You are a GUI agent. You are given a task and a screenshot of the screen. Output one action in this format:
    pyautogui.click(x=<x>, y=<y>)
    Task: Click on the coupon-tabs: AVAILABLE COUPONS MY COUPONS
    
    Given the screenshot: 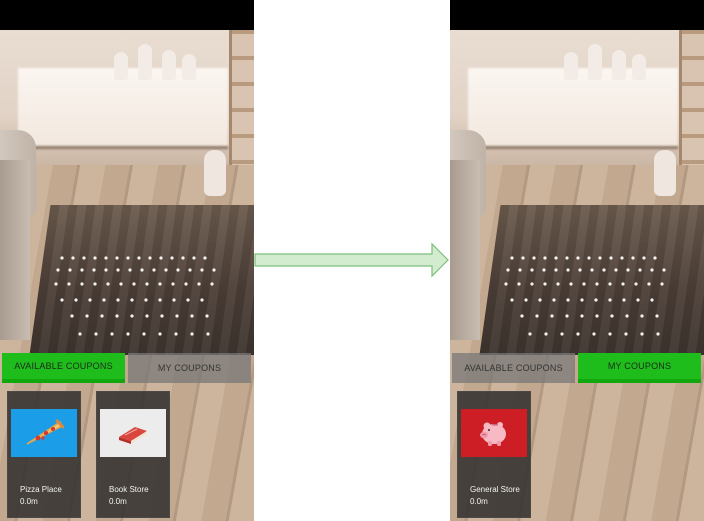 What is the action you would take?
    pyautogui.click(x=577, y=368)
    